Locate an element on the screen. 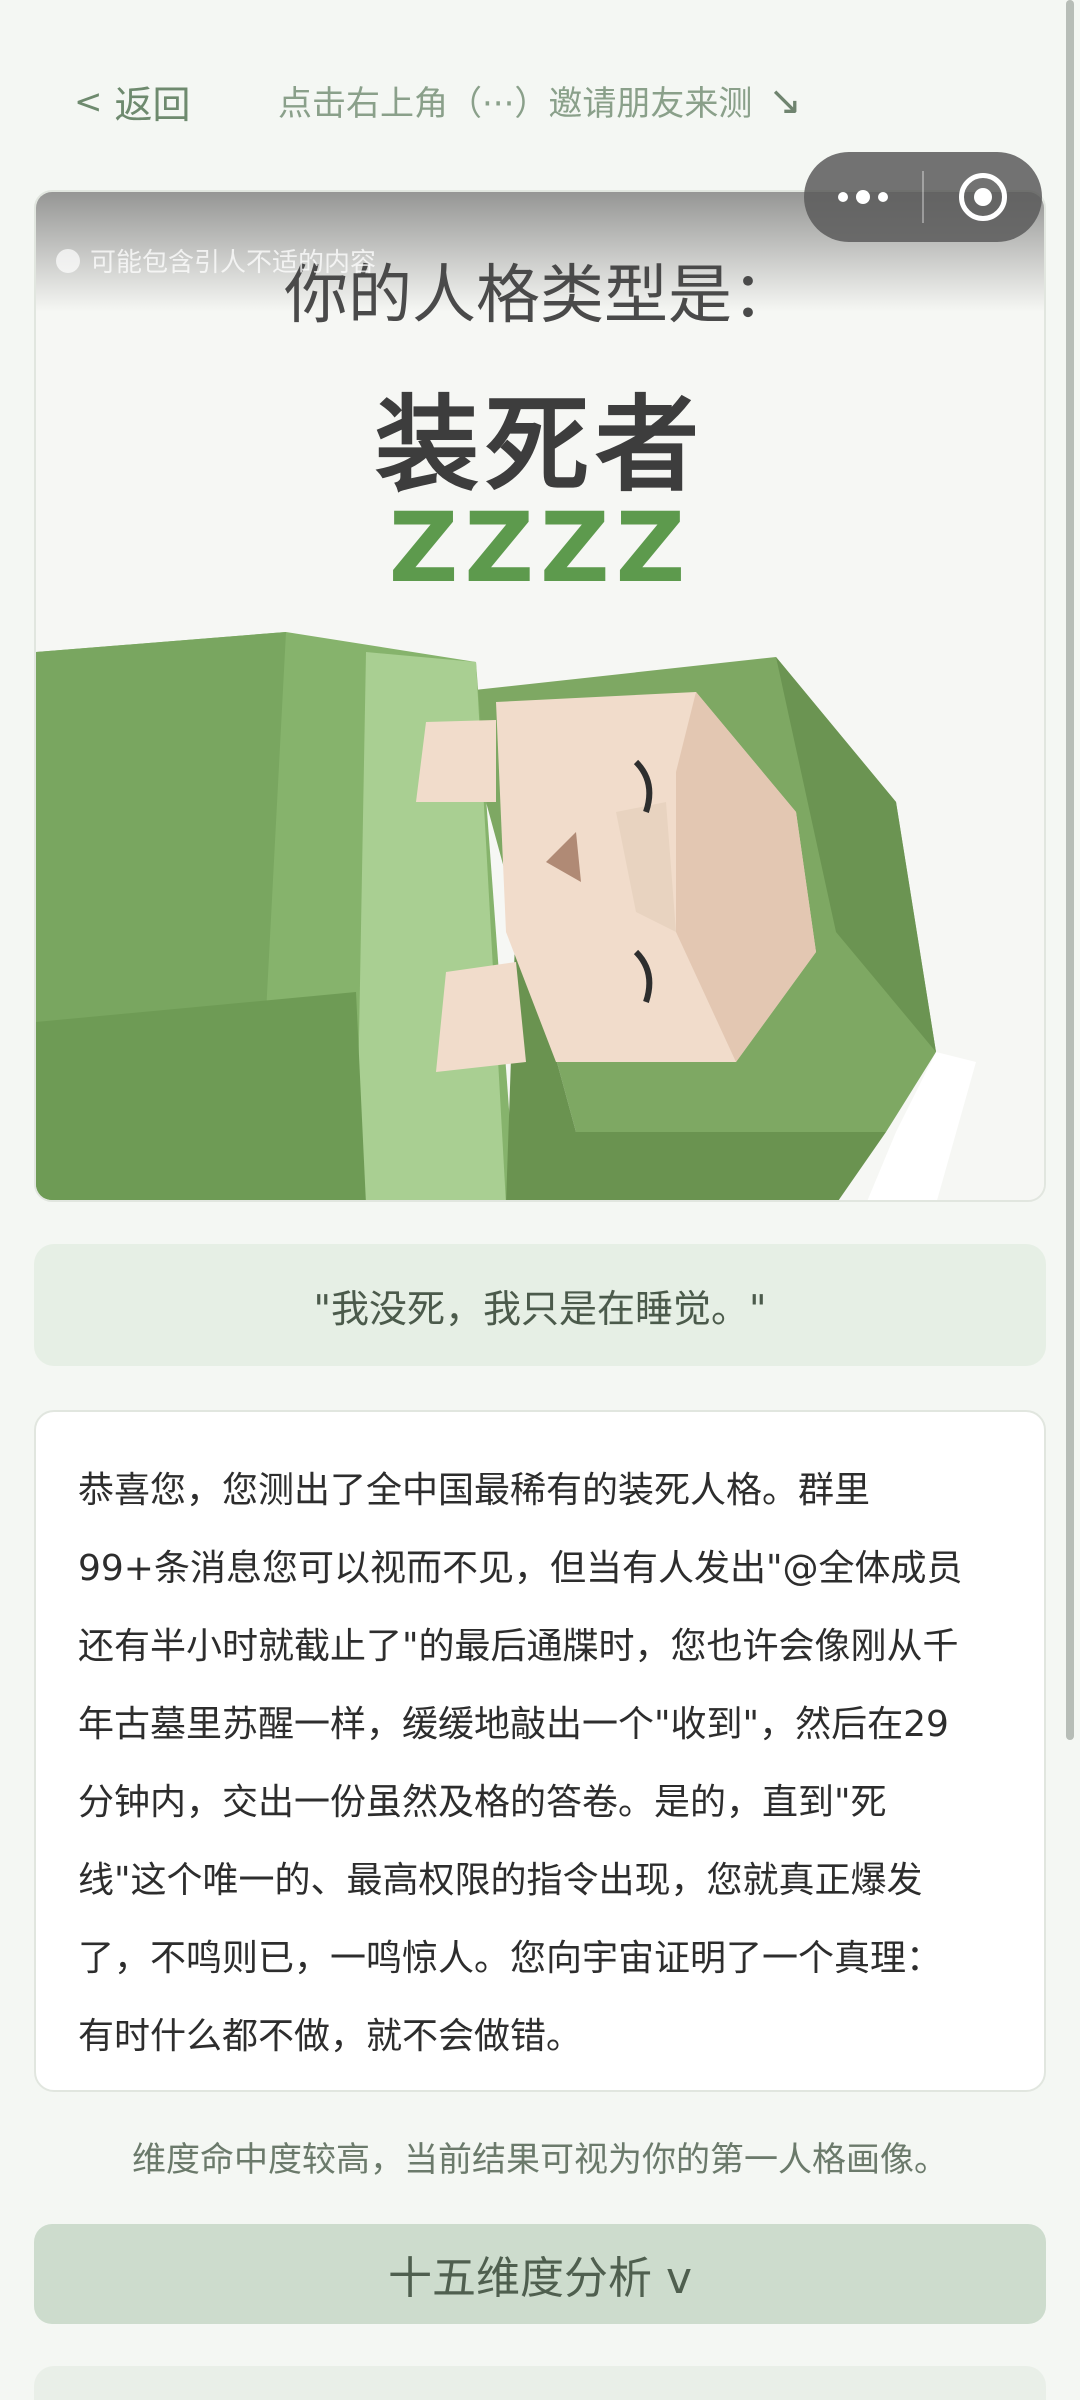 Image resolution: width=1080 pixels, height=2400 pixels. more-options-button is located at coordinates (863, 197).